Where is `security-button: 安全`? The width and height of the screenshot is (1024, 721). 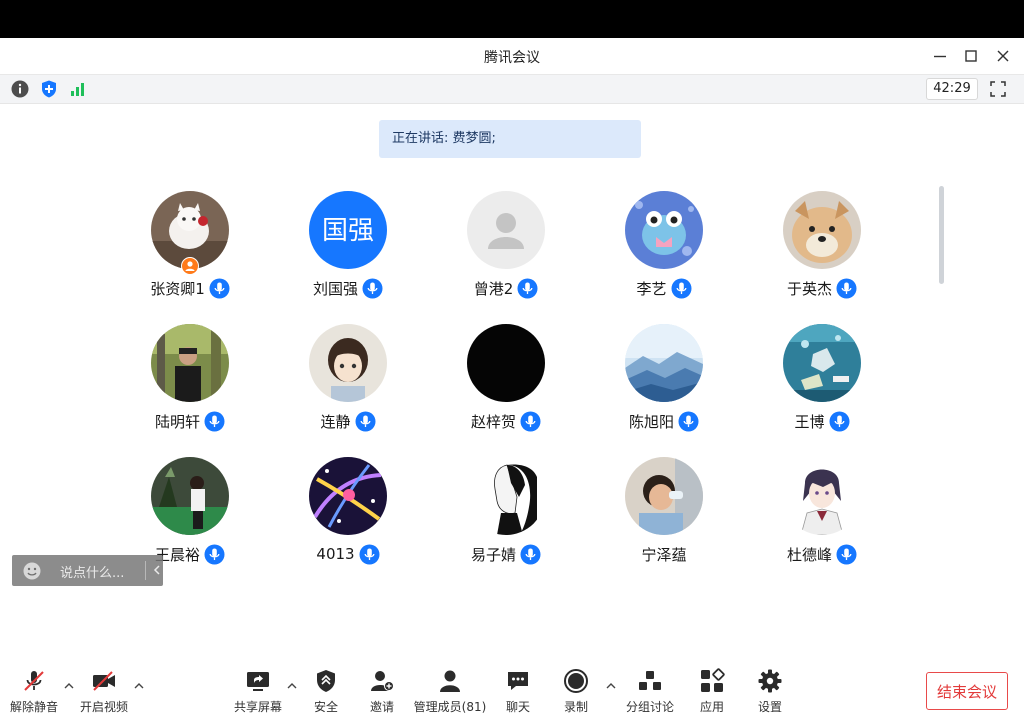
security-button: 安全 is located at coordinates (326, 692).